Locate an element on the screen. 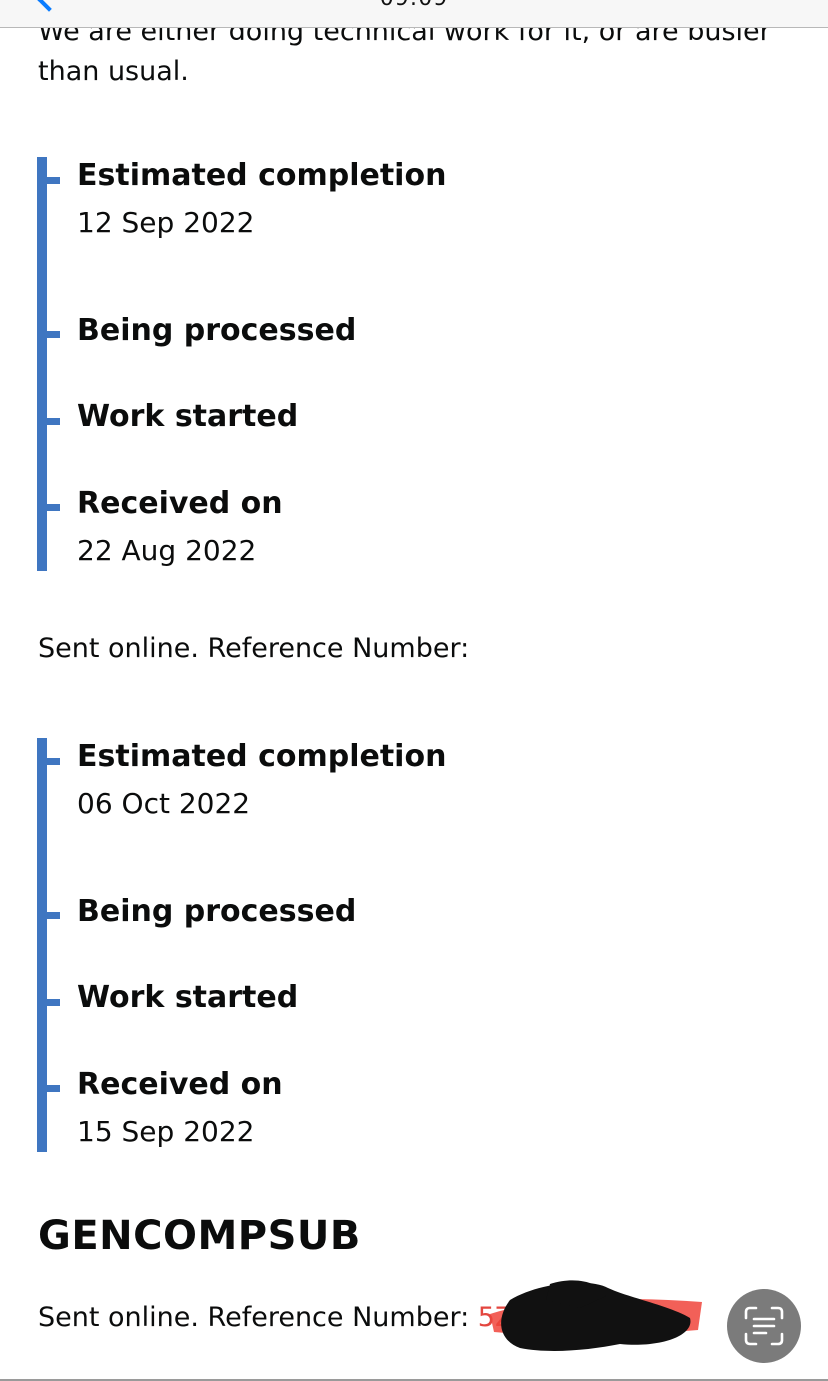 This screenshot has height=1381, width=828. step-date-received-on: 15 Sep 2022 is located at coordinates (166, 1131).